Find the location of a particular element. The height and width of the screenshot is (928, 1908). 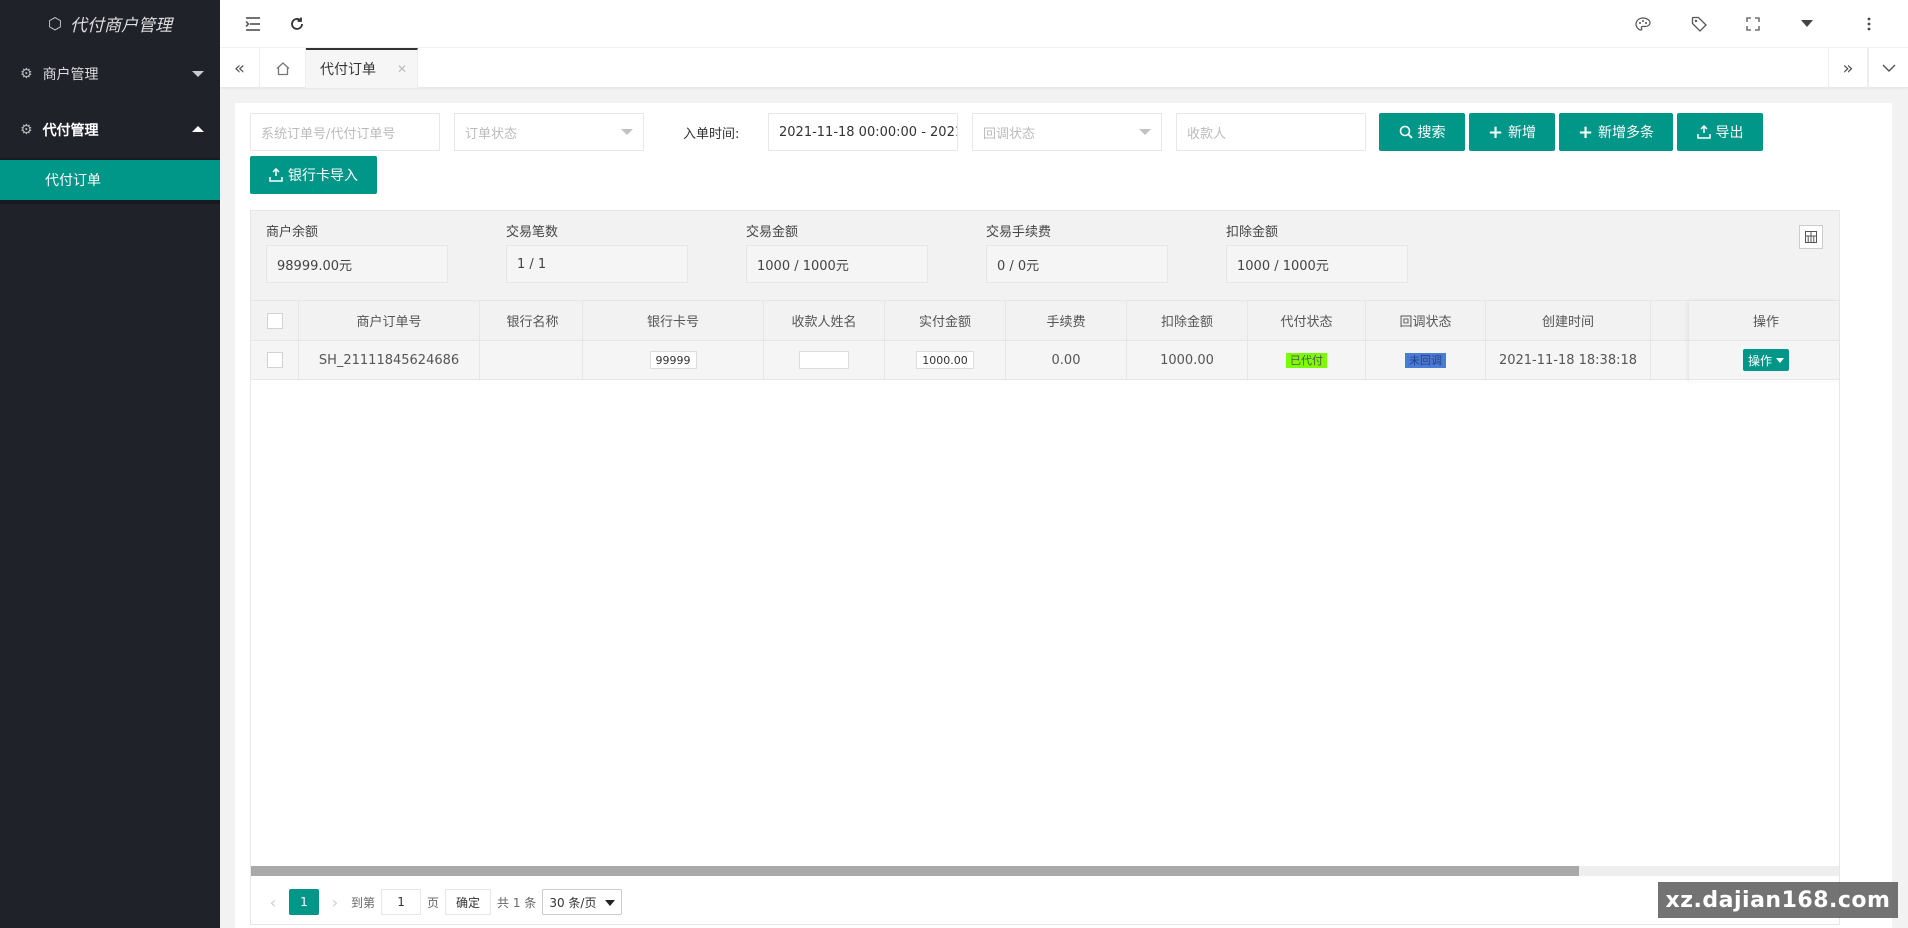

row-checkbox is located at coordinates (274, 360).